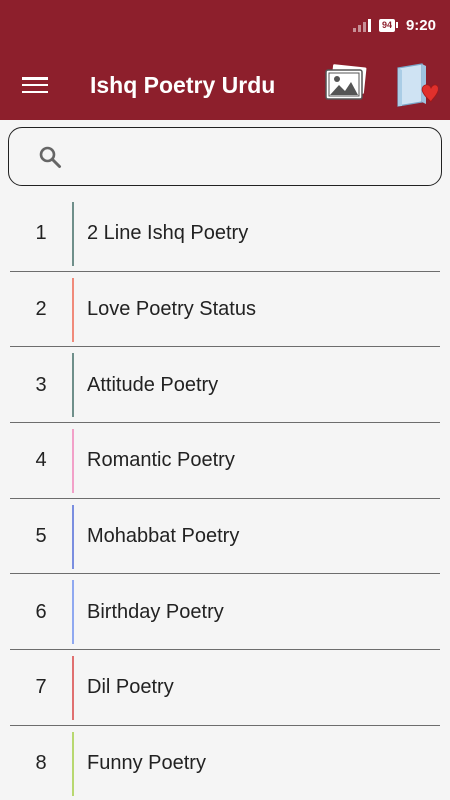  Describe the element at coordinates (41, 611) in the screenshot. I see `item-number: 6` at that location.